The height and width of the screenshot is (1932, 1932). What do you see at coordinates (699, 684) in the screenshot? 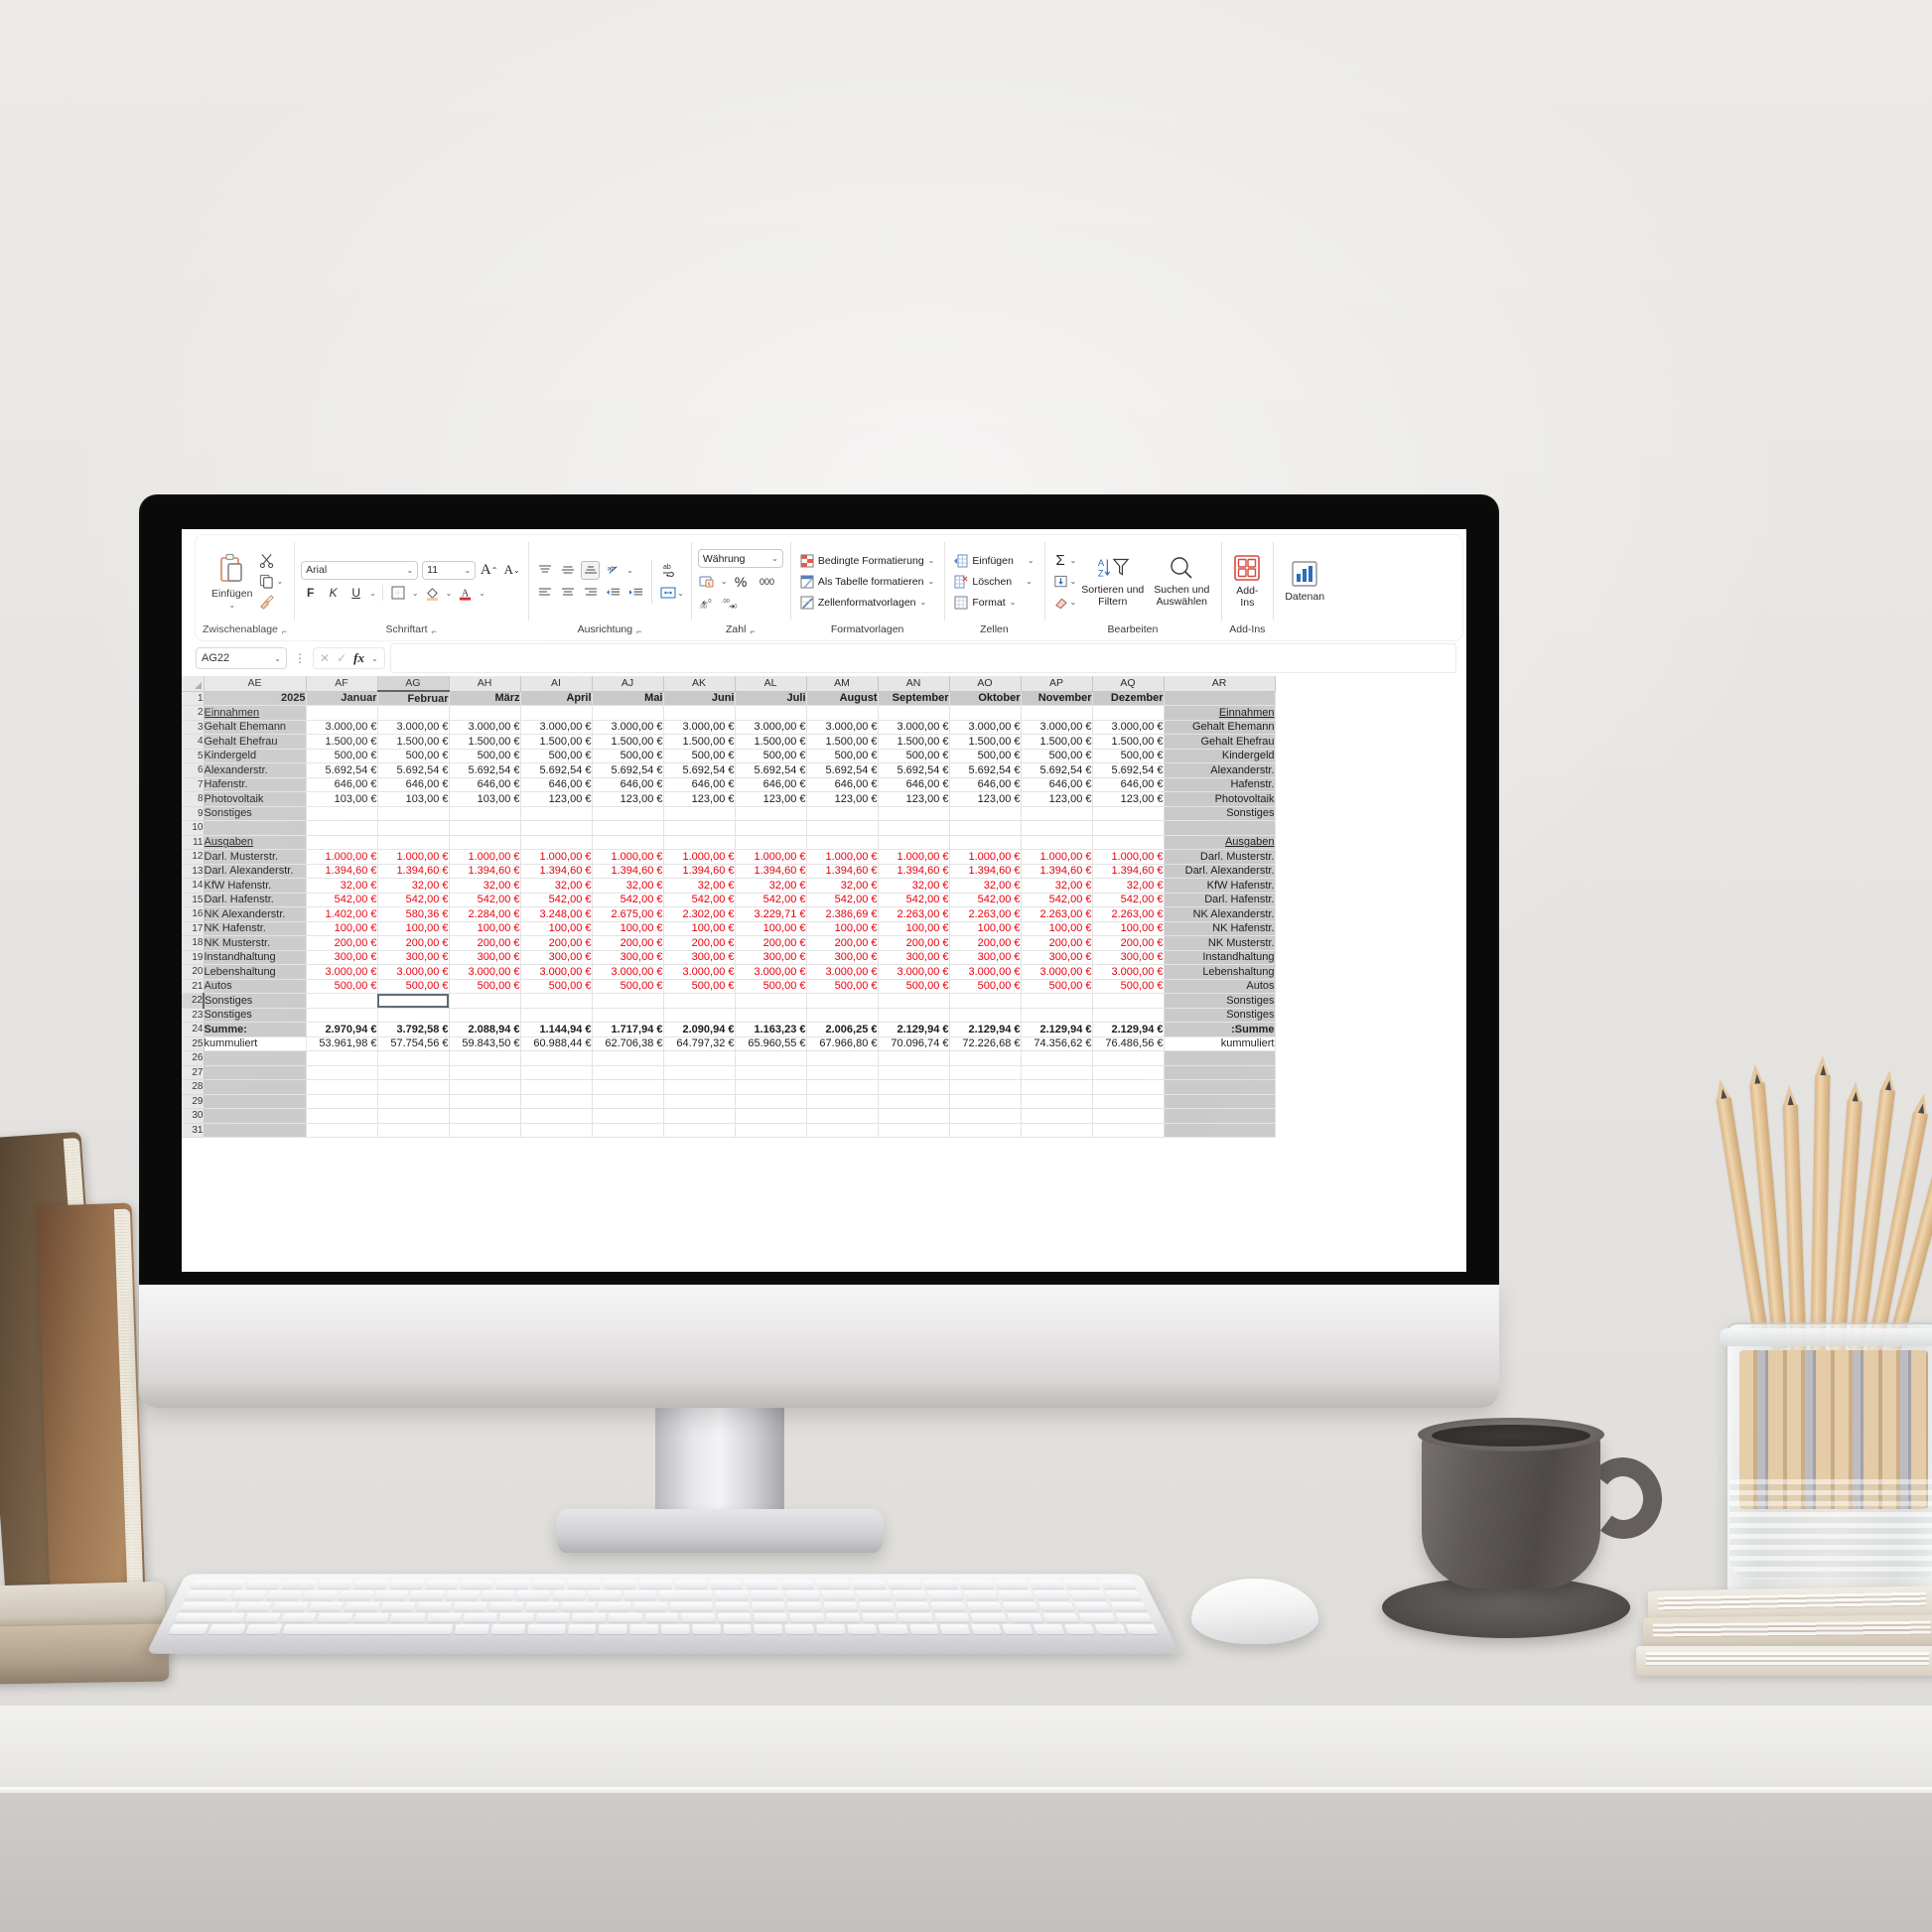
I see `column-header-AK: AK` at bounding box center [699, 684].